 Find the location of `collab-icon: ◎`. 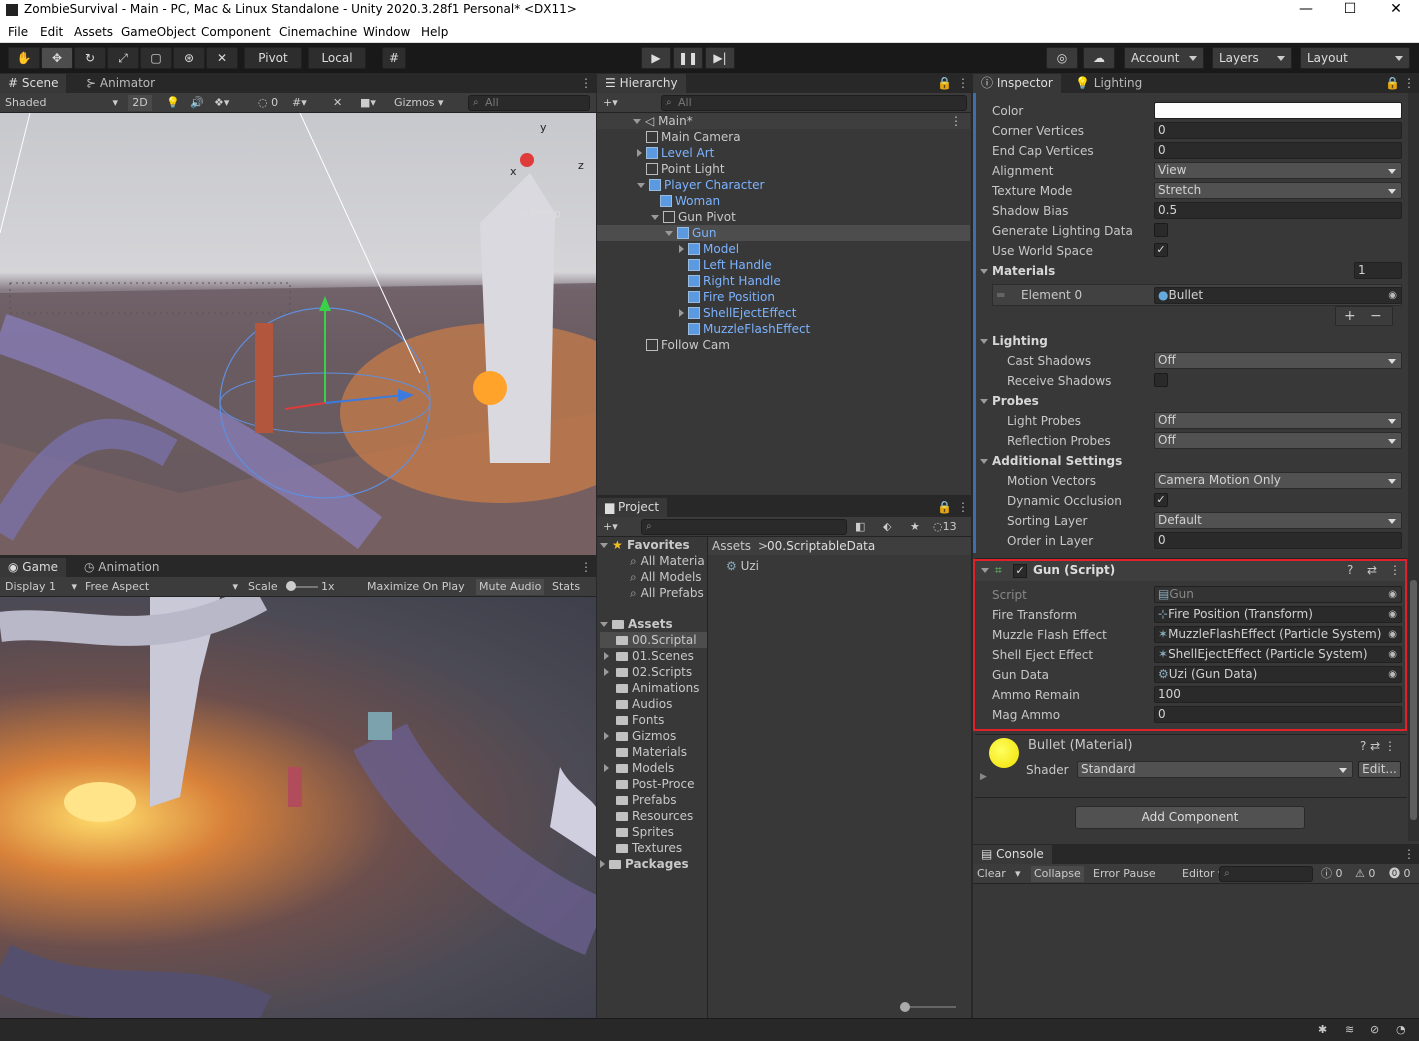

collab-icon: ◎ is located at coordinates (1062, 58).